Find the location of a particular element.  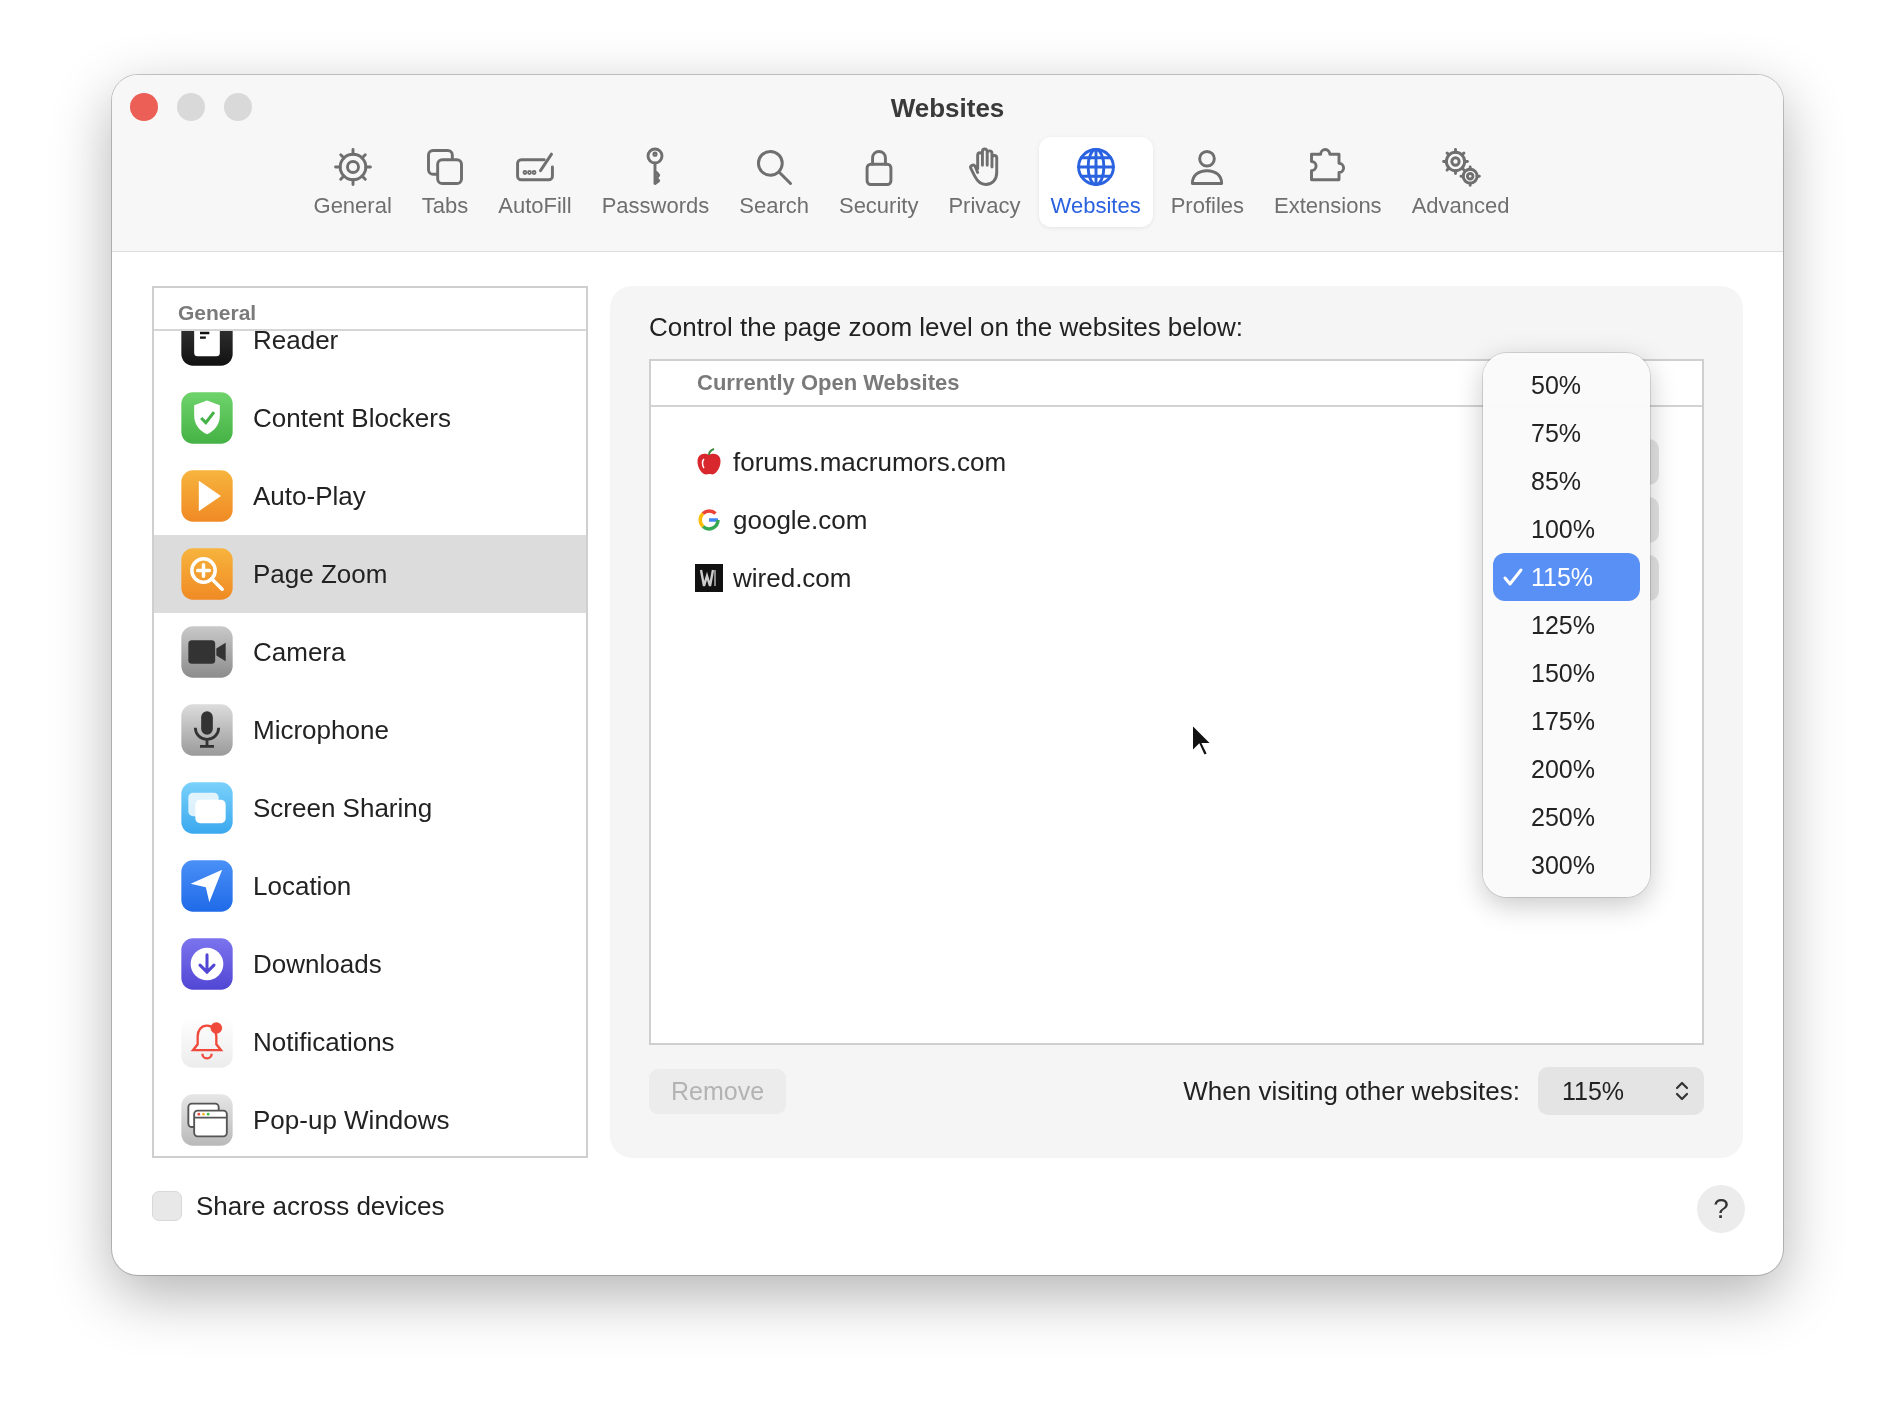

download-icon is located at coordinates (207, 964).